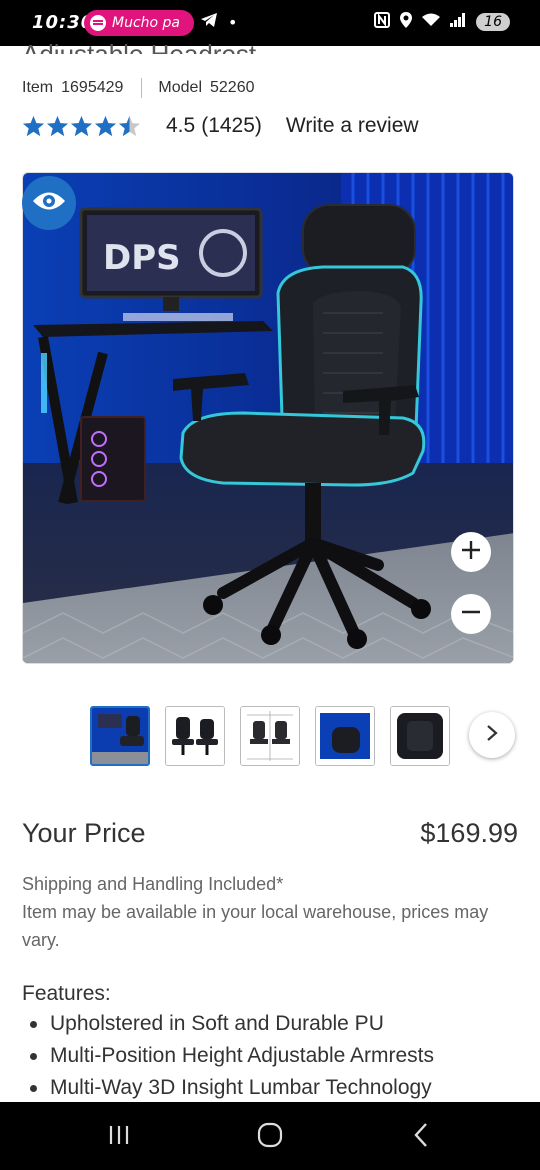 Image resolution: width=540 pixels, height=1170 pixels. What do you see at coordinates (84, 833) in the screenshot?
I see `price-label: Your Price` at bounding box center [84, 833].